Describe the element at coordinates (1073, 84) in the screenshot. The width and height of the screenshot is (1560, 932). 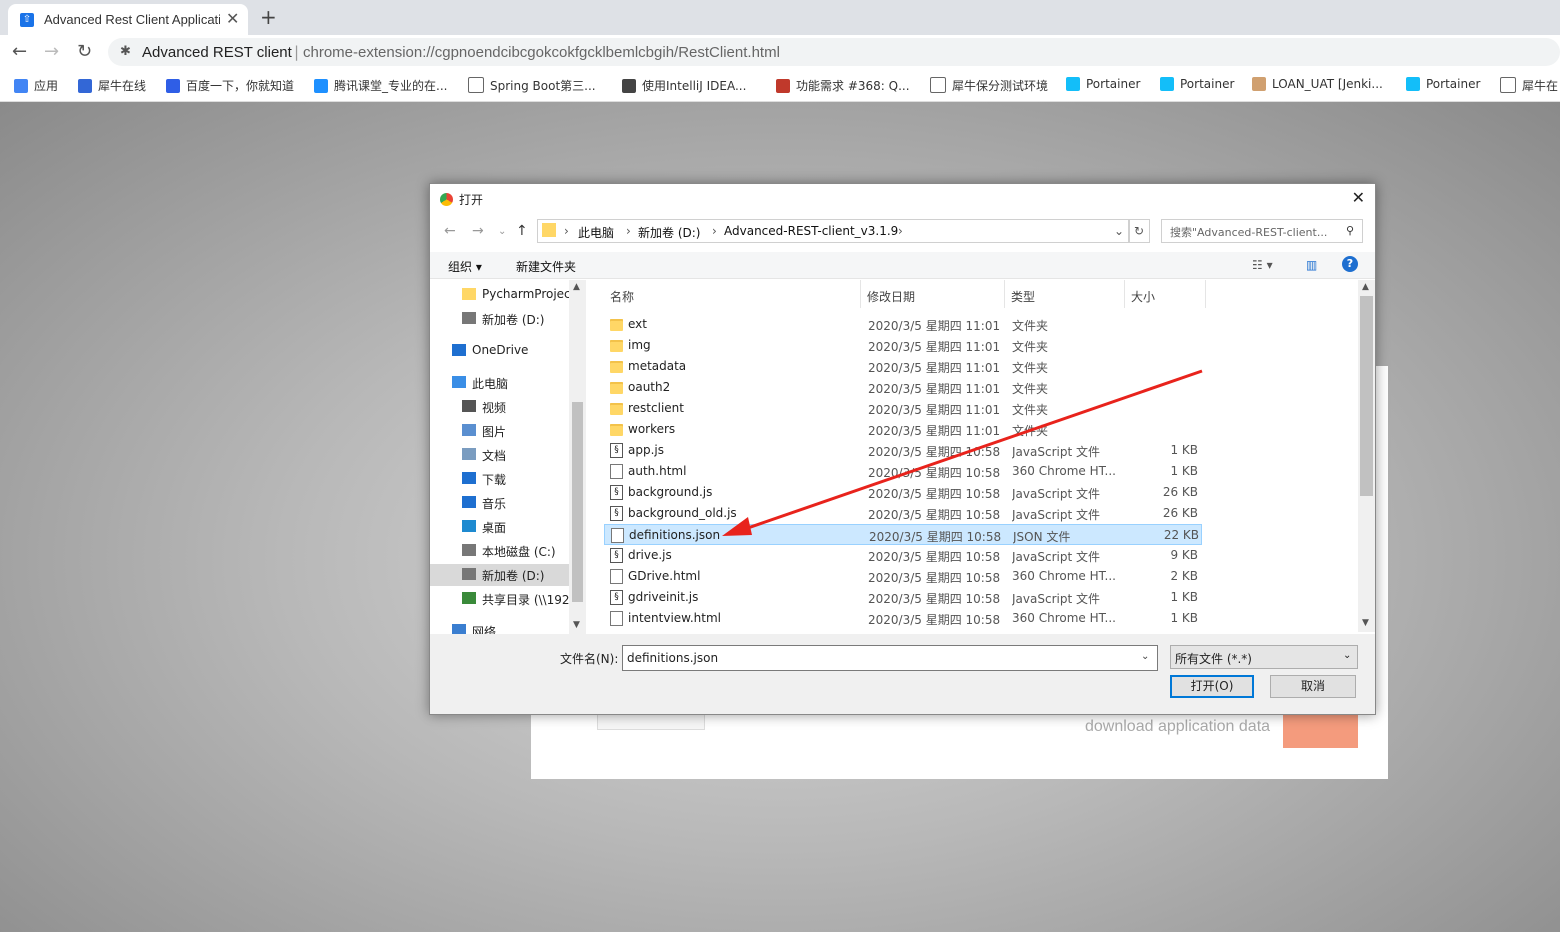
I see `portainer-icon` at that location.